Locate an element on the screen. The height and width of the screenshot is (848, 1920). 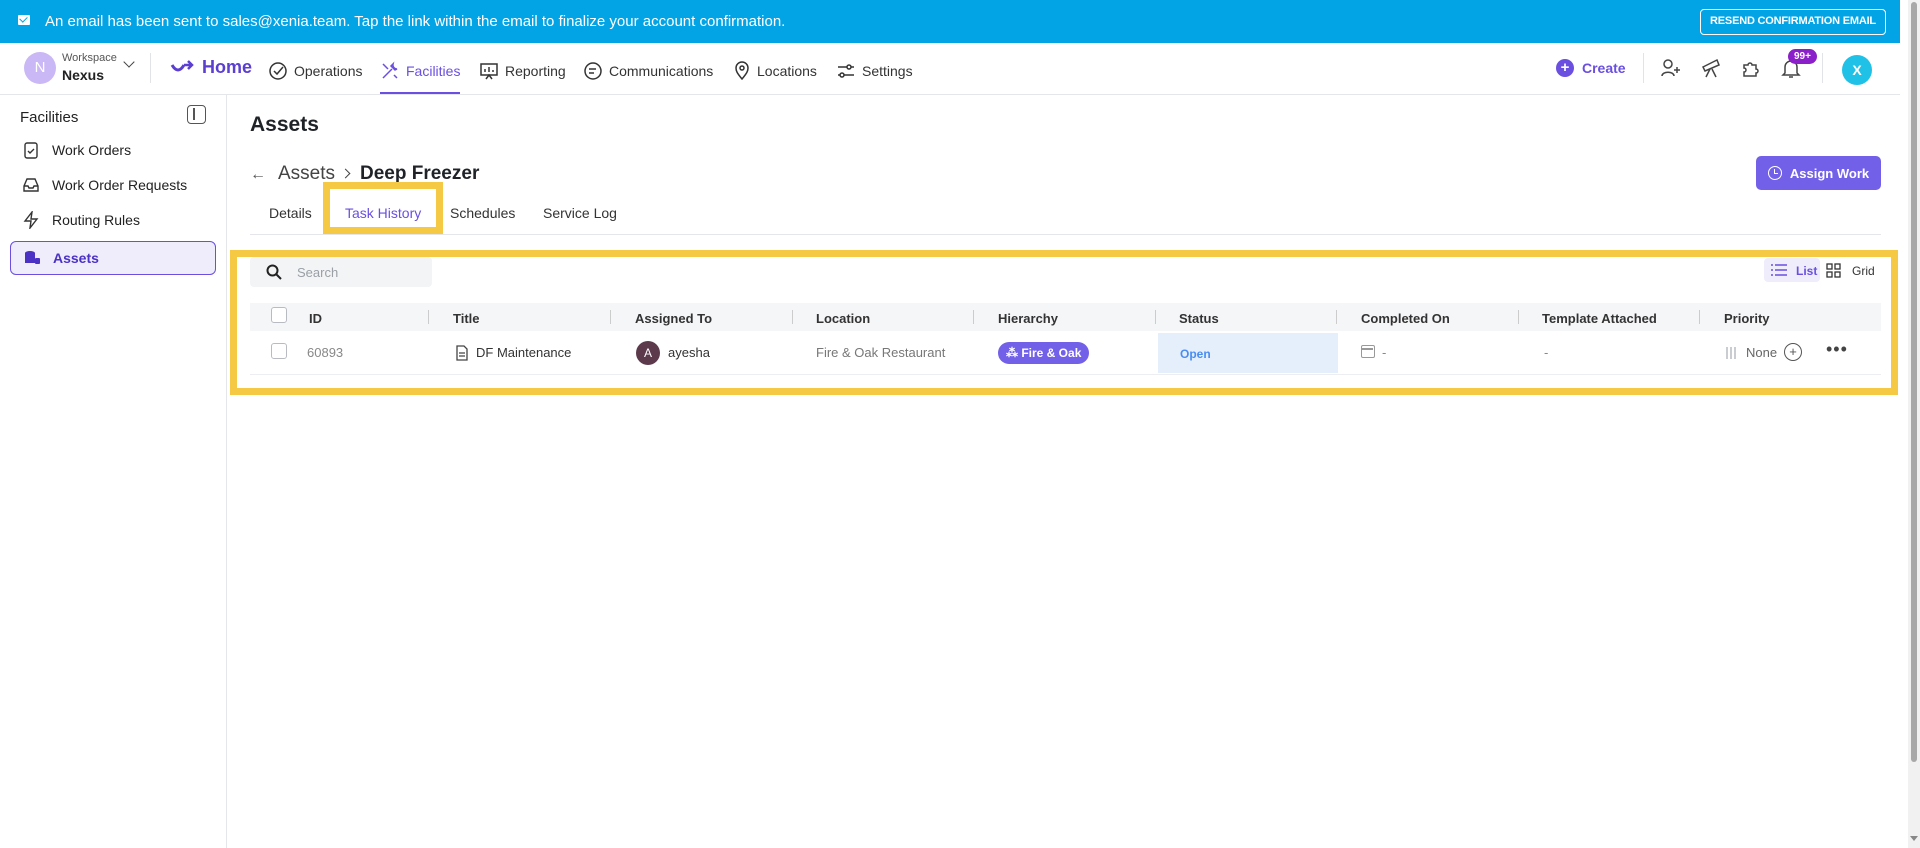
chevron-down-icon is located at coordinates (129, 62).